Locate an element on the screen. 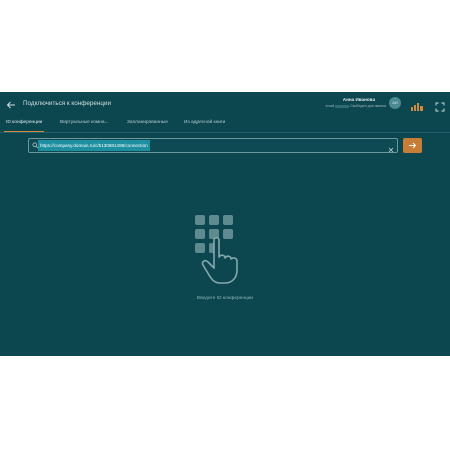 Image resolution: width=450 pixels, height=450 pixels. redacted-mask is located at coordinates (342, 106).